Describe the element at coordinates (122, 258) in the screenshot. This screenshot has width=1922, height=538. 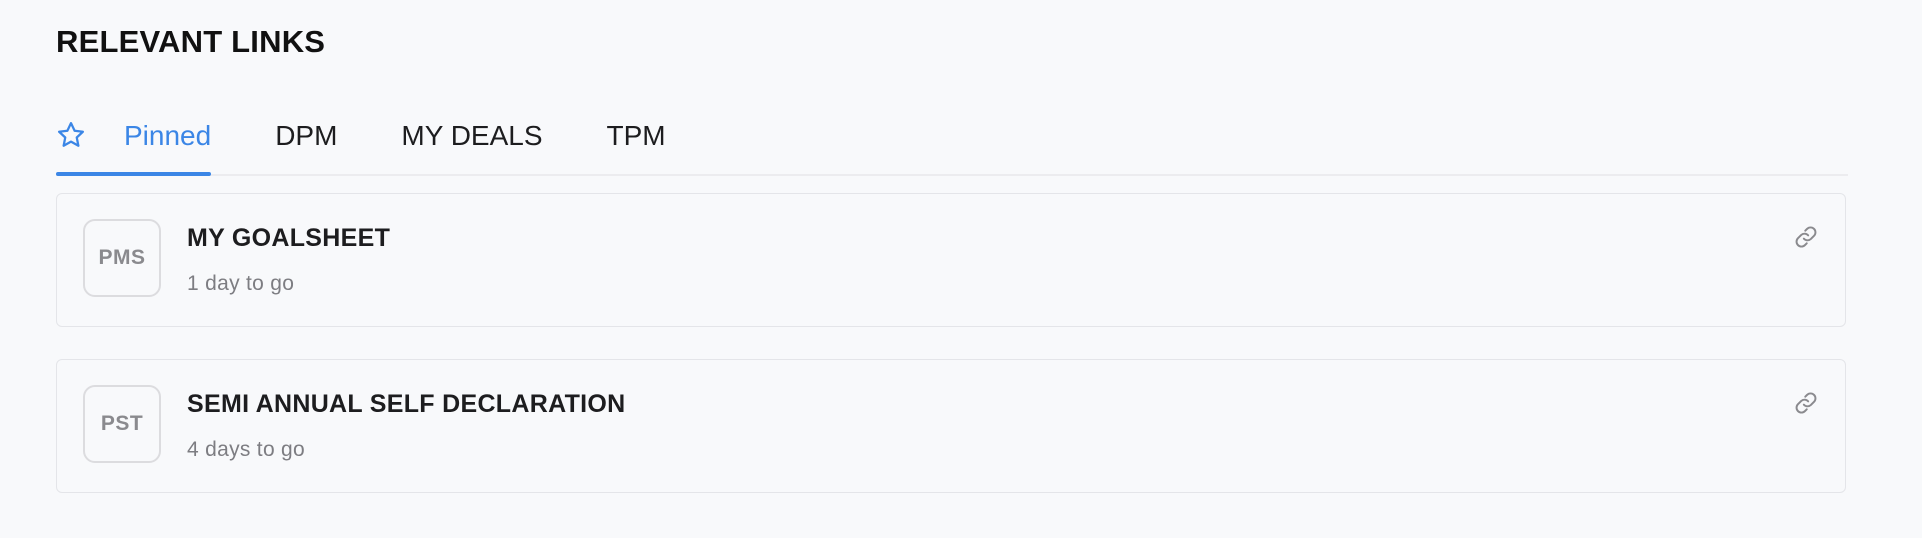
I see `app-badge: PMS` at that location.